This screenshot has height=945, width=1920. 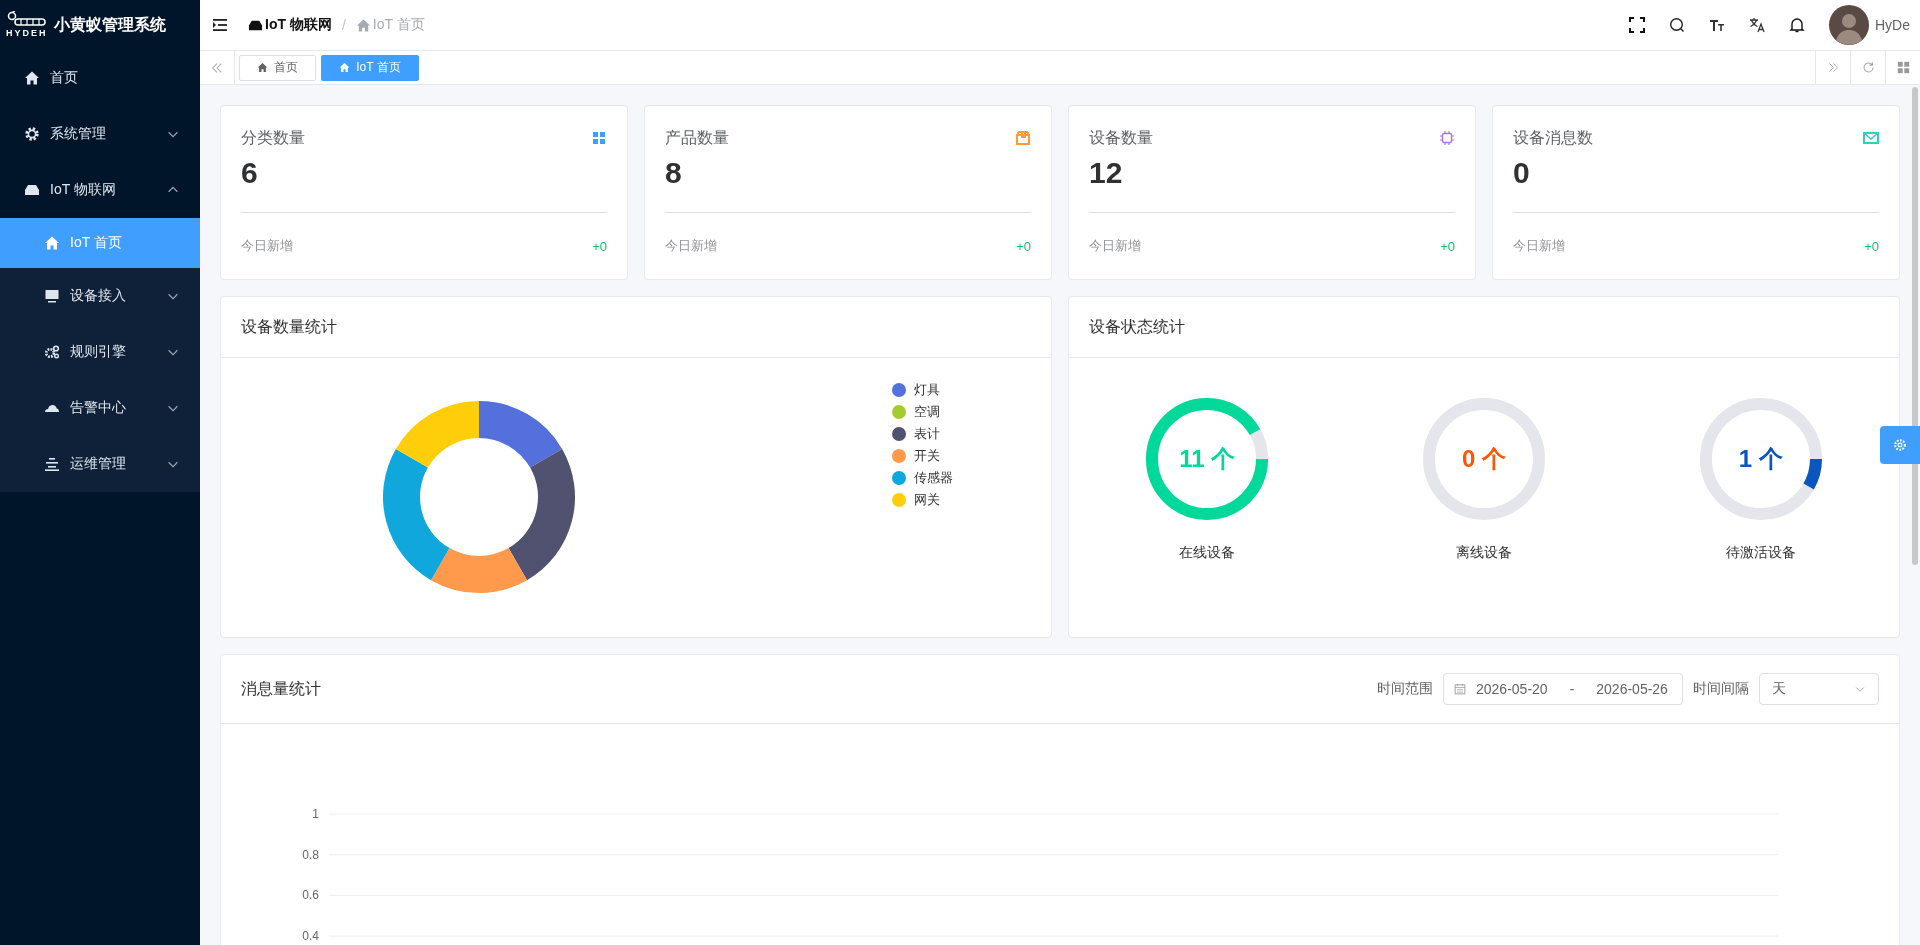 What do you see at coordinates (1903, 67) in the screenshot?
I see `grid-icon` at bounding box center [1903, 67].